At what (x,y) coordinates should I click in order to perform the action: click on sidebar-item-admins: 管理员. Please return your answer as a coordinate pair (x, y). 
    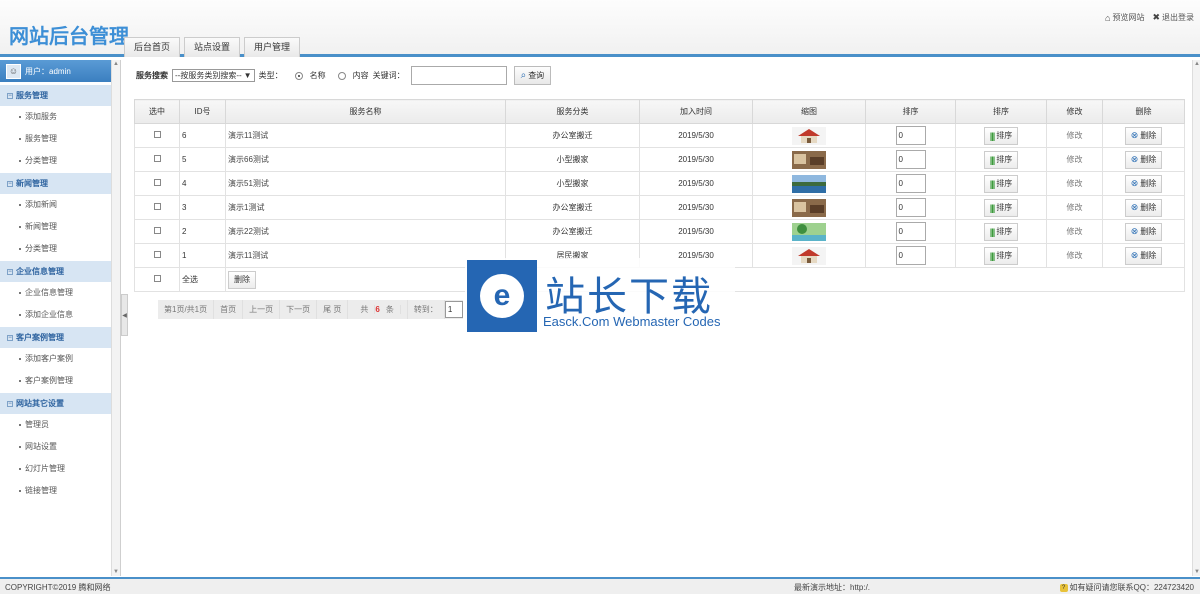
    Looking at the image, I should click on (55, 425).